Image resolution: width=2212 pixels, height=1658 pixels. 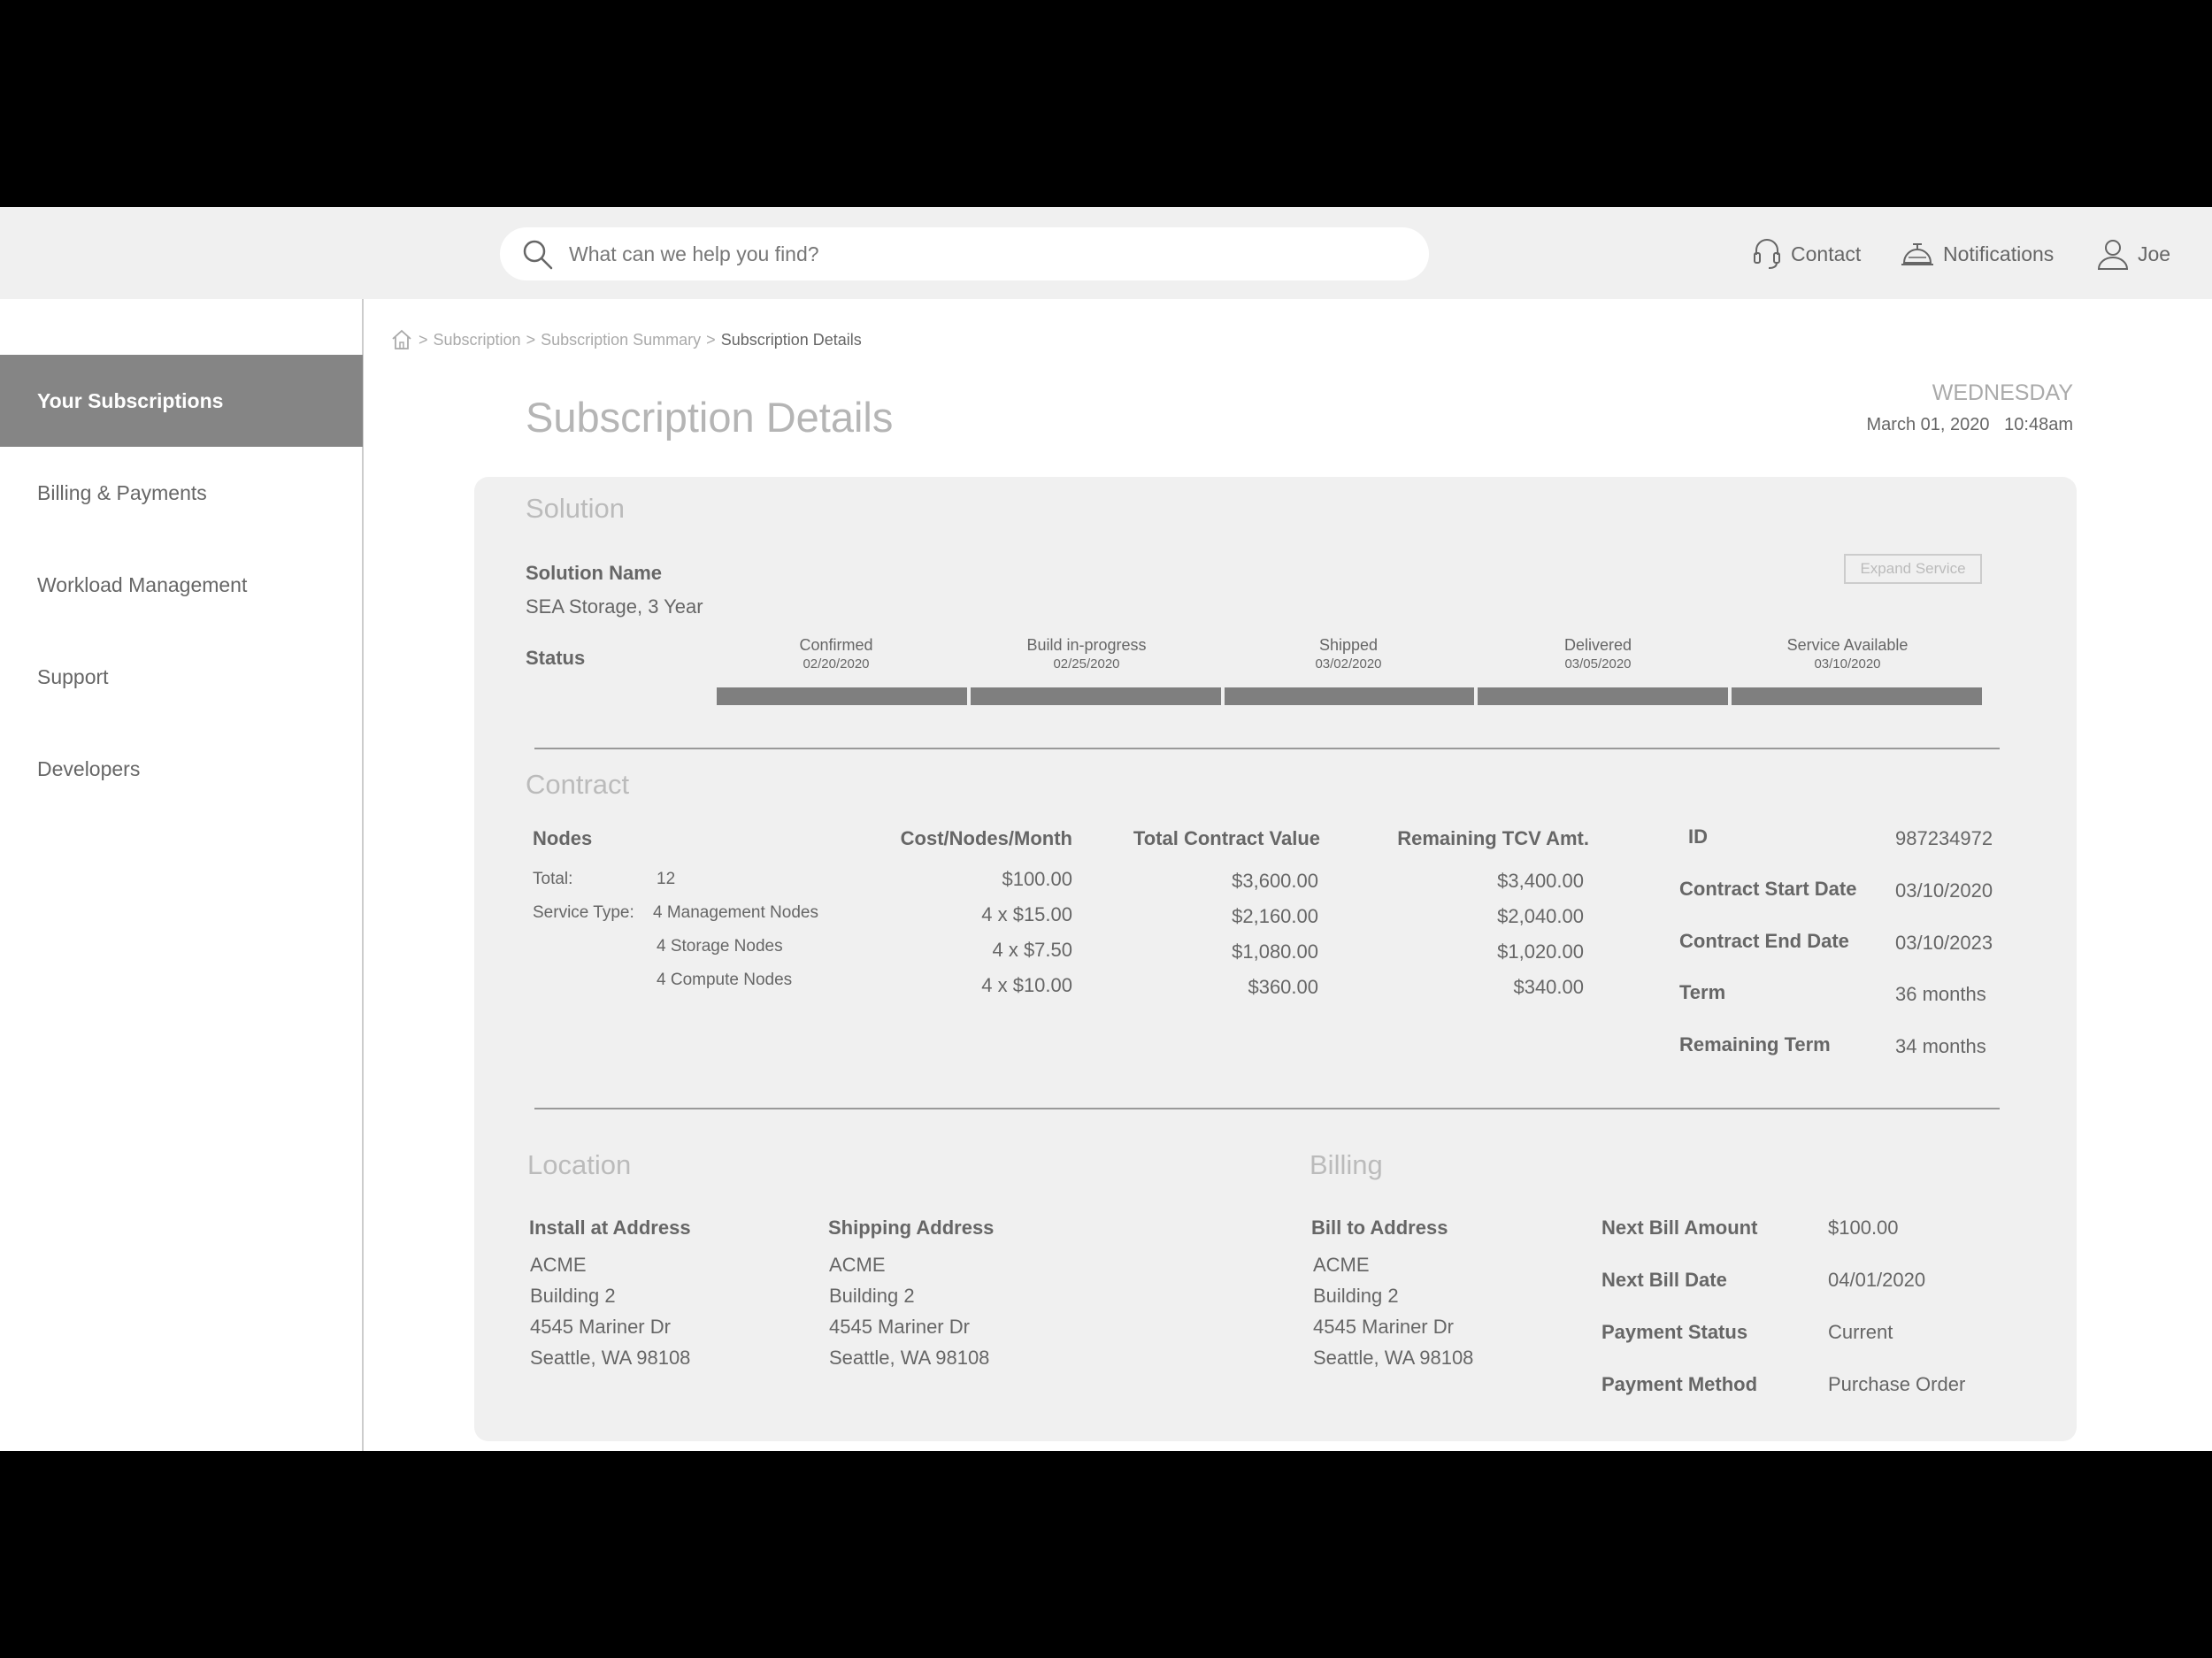 I want to click on stage-label: Confirmed, so click(x=836, y=645).